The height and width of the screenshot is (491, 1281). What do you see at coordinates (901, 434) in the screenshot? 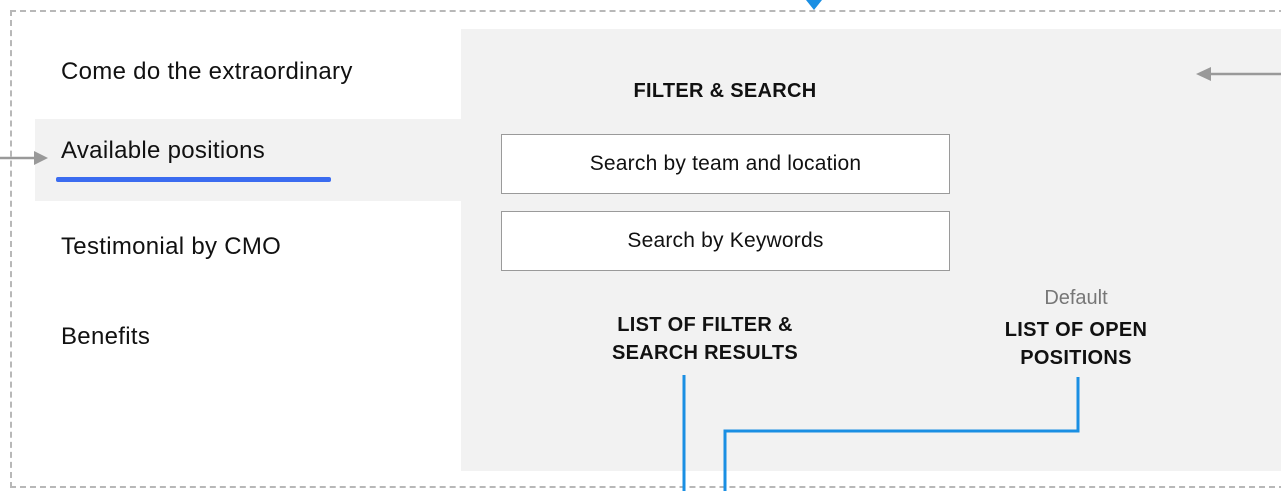
I see `open-positions-connector-line` at bounding box center [901, 434].